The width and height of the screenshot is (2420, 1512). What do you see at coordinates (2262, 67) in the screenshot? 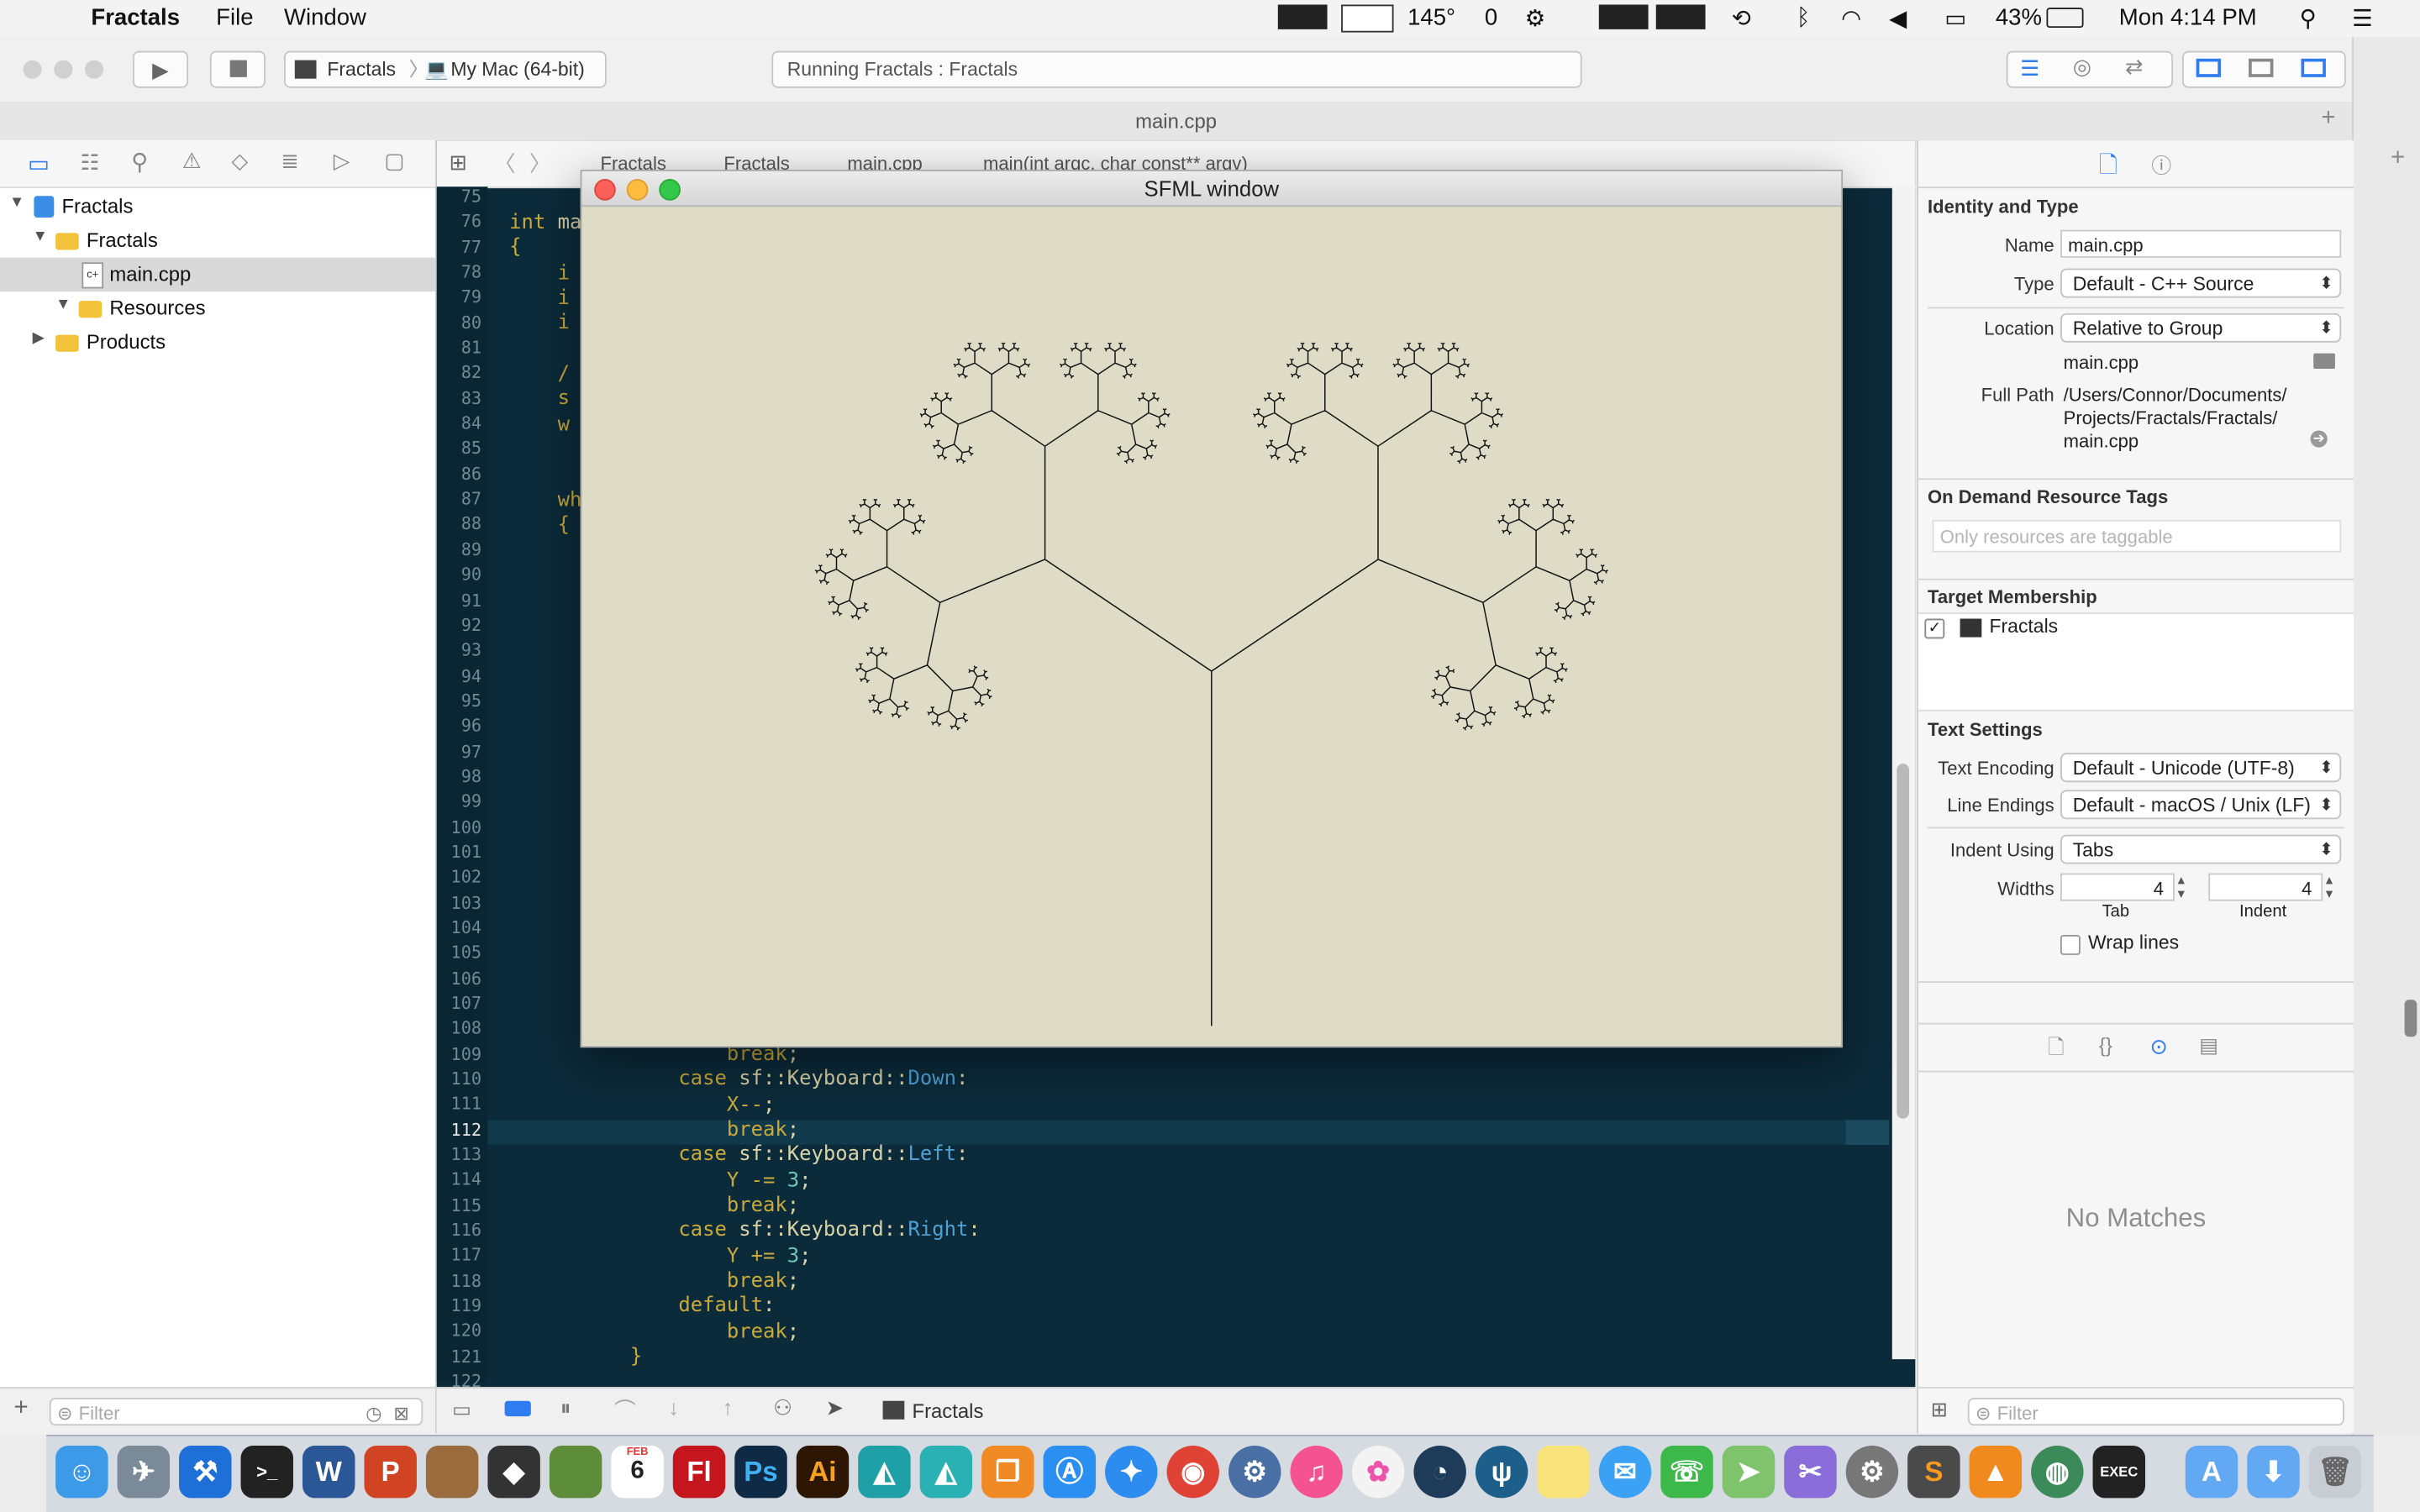
I see `debug-toggle-icon` at bounding box center [2262, 67].